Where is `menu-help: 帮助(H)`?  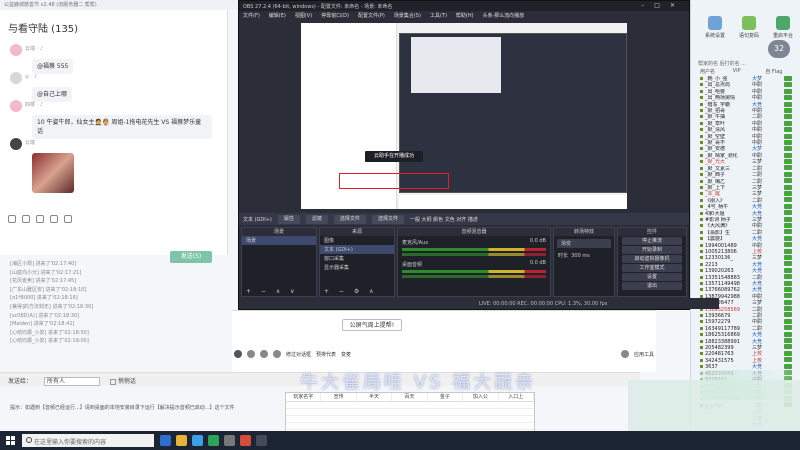 menu-help: 帮助(H) is located at coordinates (465, 16).